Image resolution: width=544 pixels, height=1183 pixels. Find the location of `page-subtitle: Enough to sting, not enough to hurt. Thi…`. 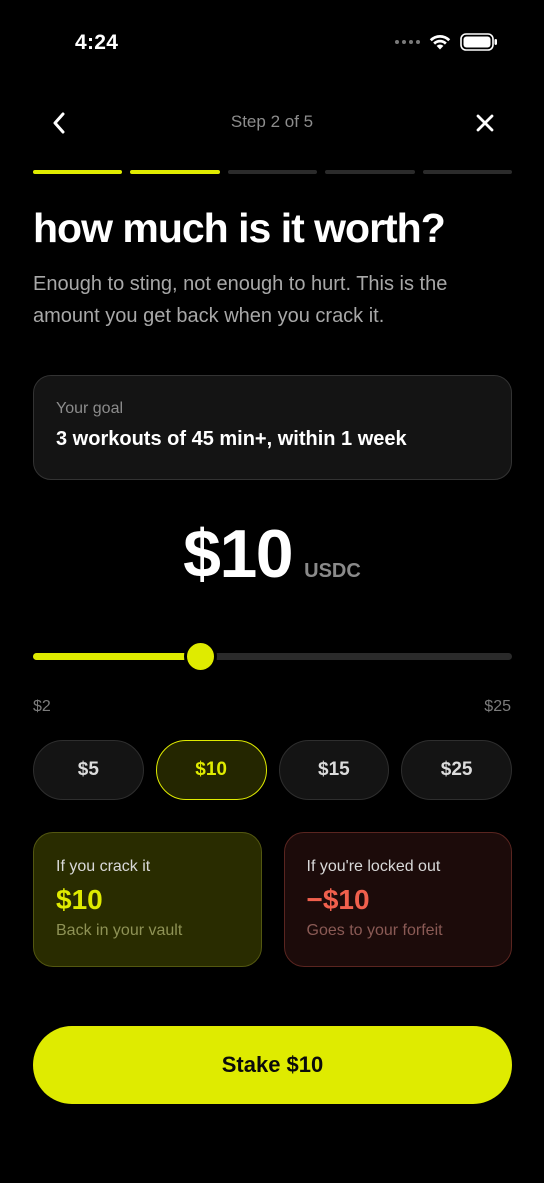

page-subtitle: Enough to sting, not enough to hurt. Thi… is located at coordinates (240, 300).